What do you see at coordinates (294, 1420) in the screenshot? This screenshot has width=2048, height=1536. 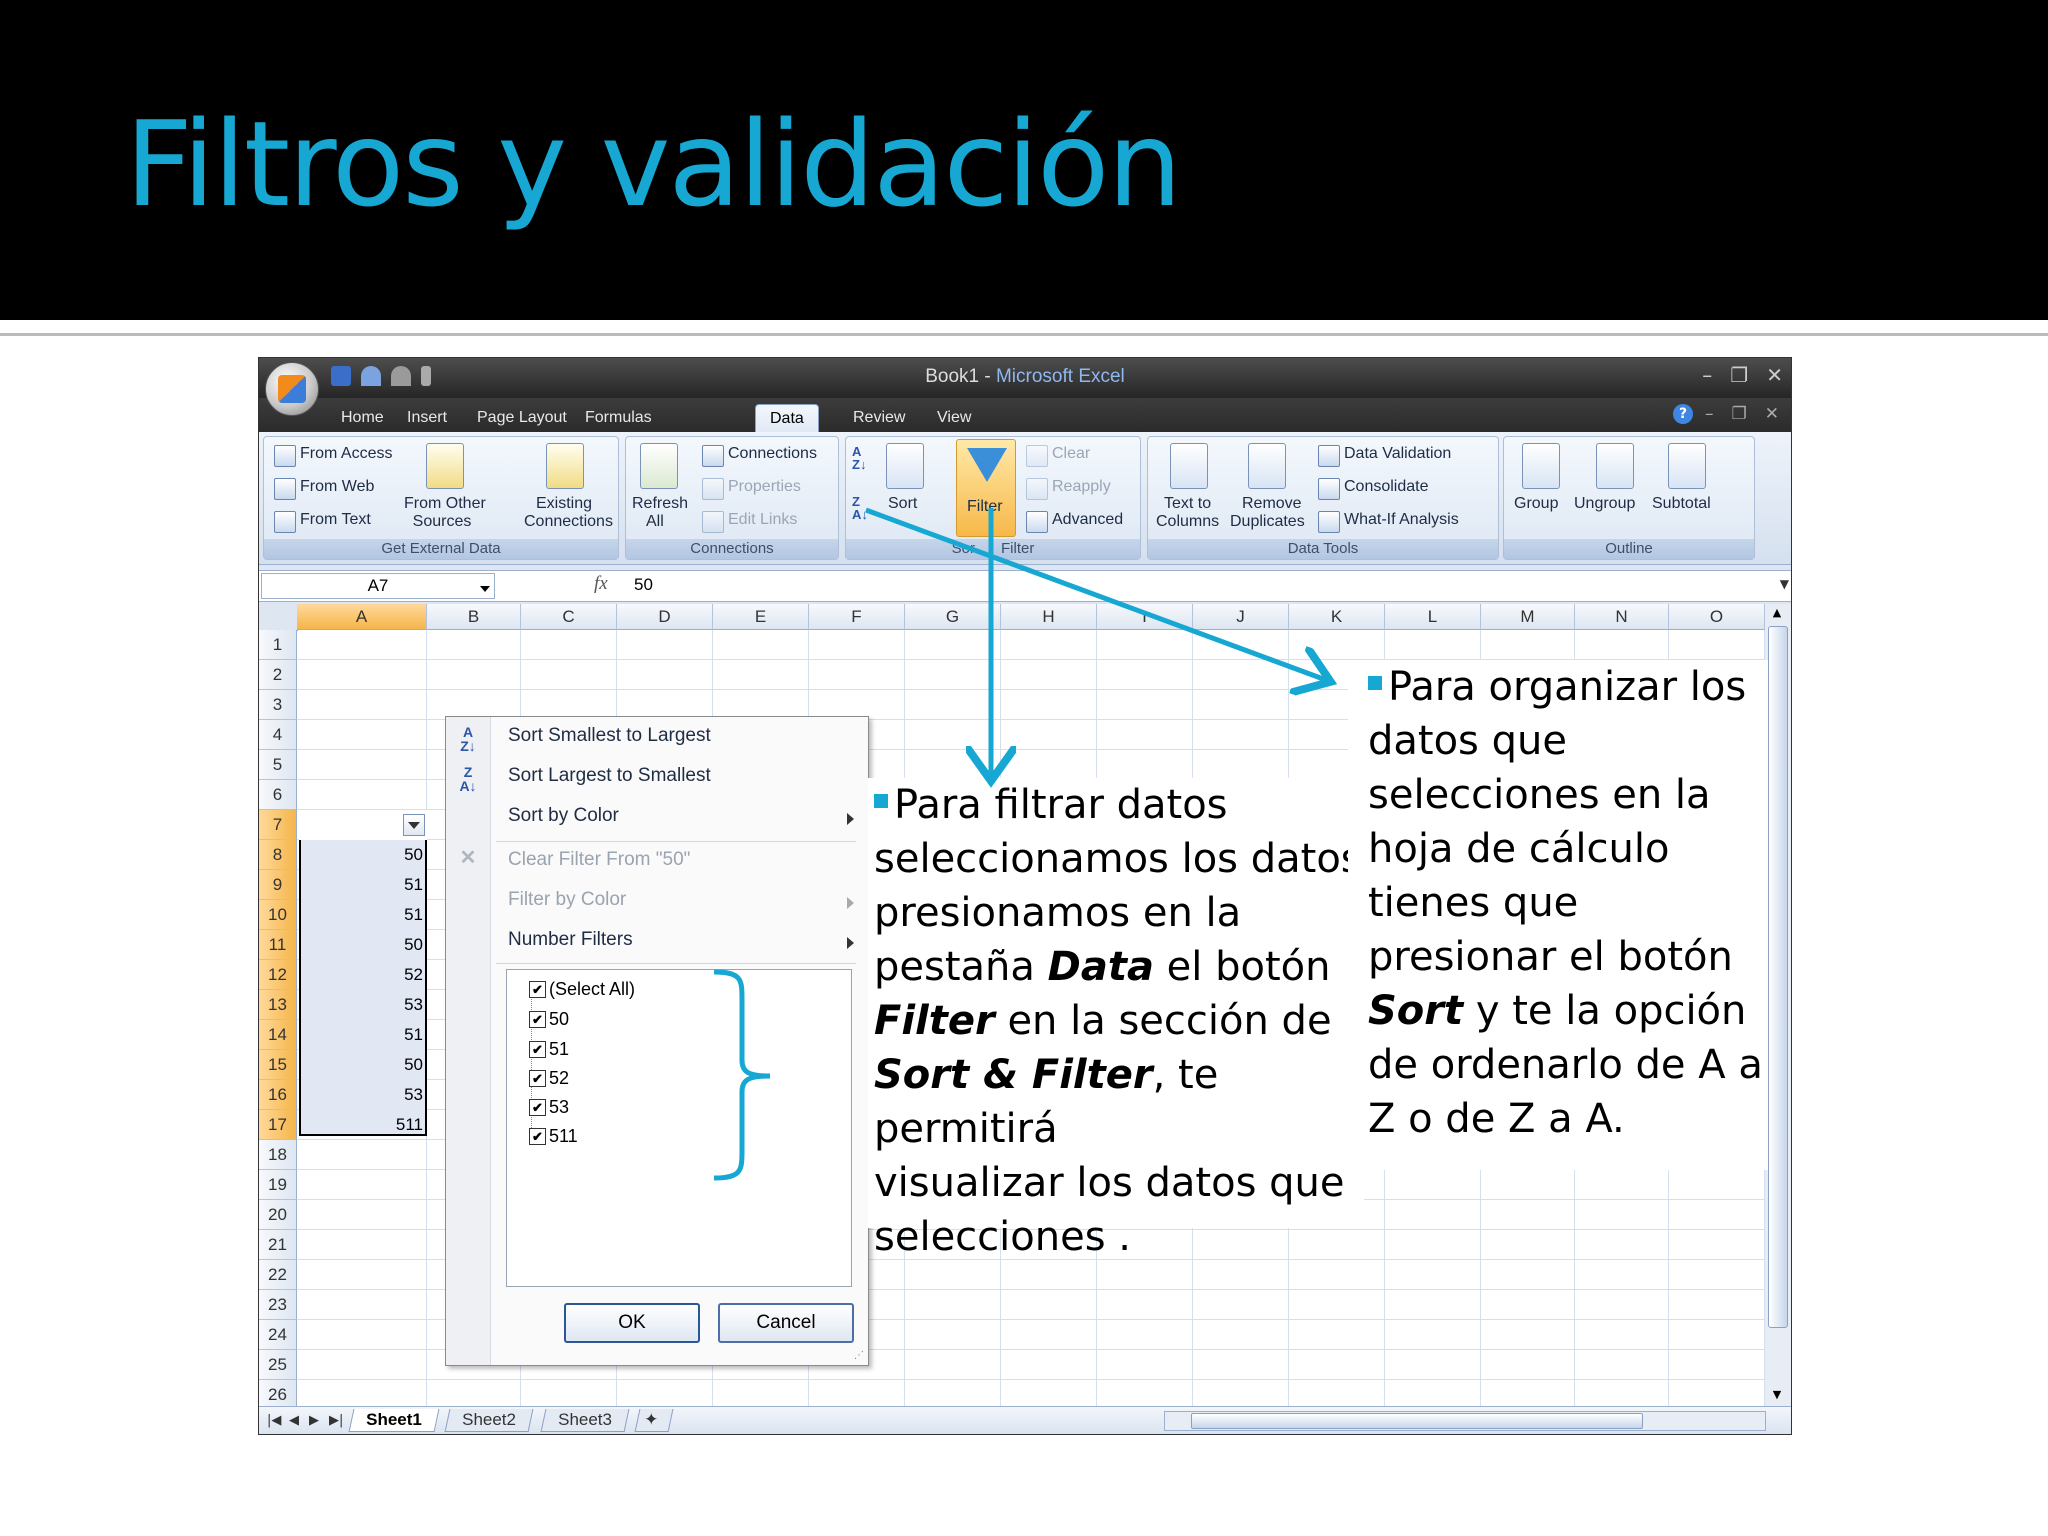 I see `prev-sheet-icon: ◀` at bounding box center [294, 1420].